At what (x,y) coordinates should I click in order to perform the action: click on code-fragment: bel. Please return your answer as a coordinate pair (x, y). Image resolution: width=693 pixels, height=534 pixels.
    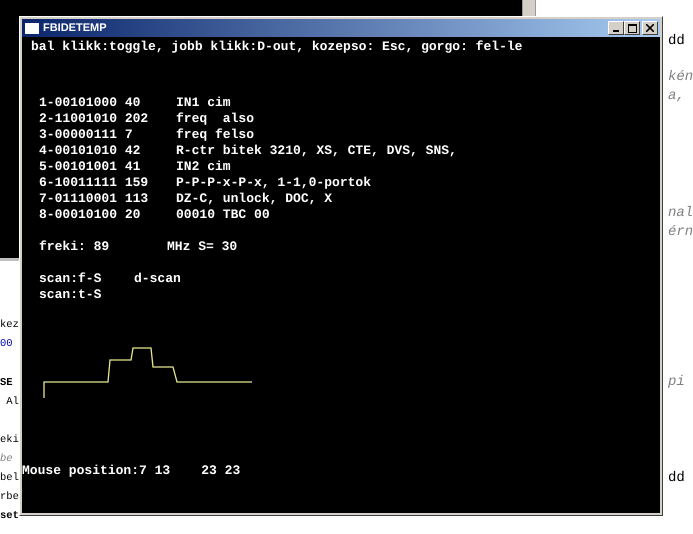
    Looking at the image, I should click on (9, 478).